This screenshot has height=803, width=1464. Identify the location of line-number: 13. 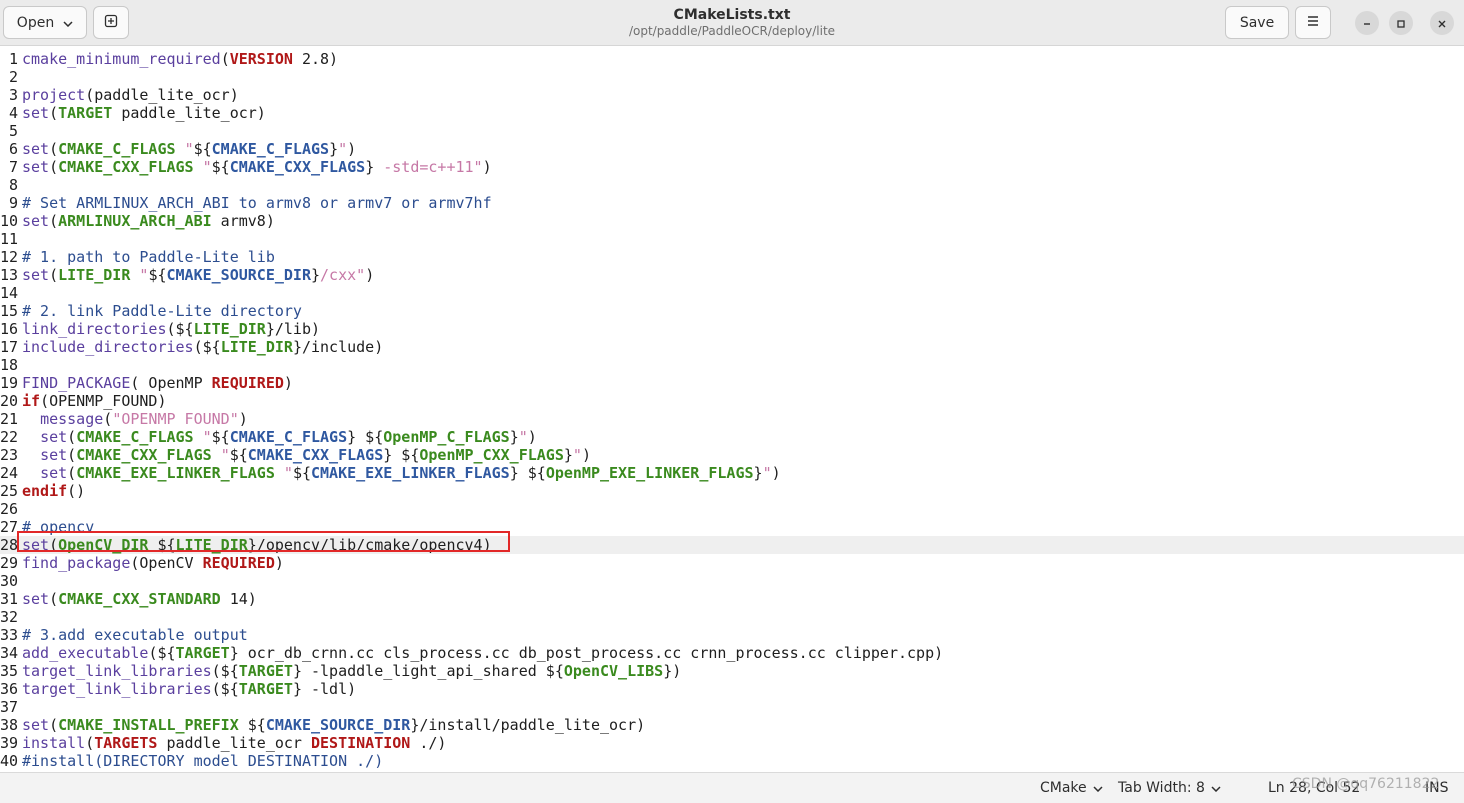
(9, 275).